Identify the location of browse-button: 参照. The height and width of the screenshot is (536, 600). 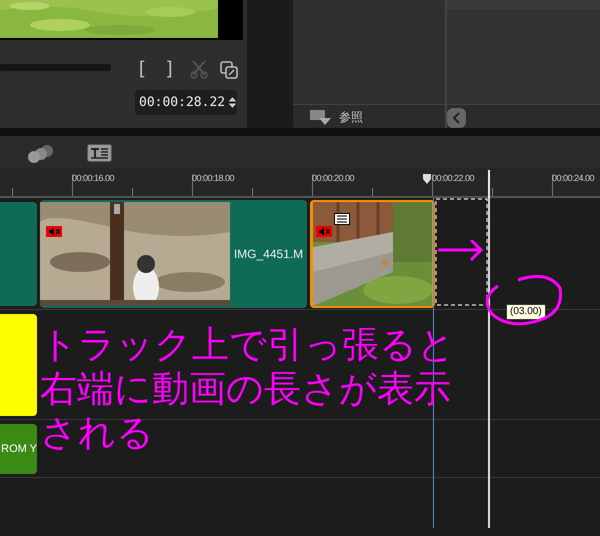
(351, 117).